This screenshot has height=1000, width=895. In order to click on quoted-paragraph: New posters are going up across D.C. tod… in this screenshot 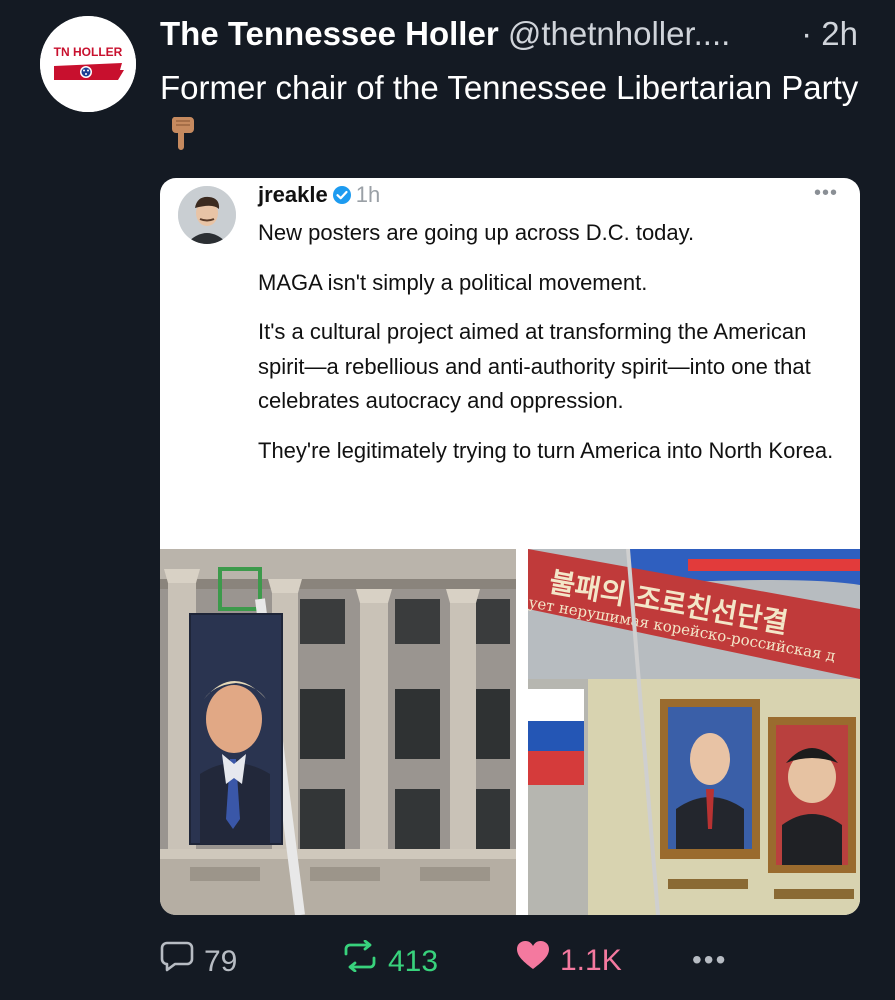, I will do `click(476, 232)`.